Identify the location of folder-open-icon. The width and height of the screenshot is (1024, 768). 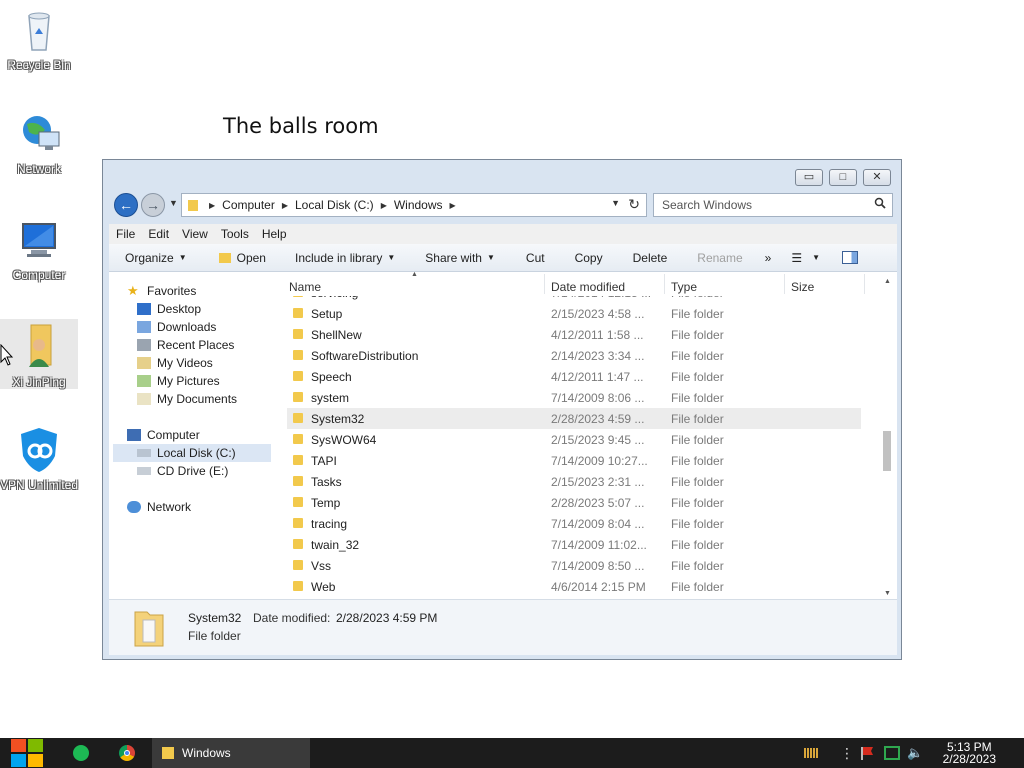
(224, 257).